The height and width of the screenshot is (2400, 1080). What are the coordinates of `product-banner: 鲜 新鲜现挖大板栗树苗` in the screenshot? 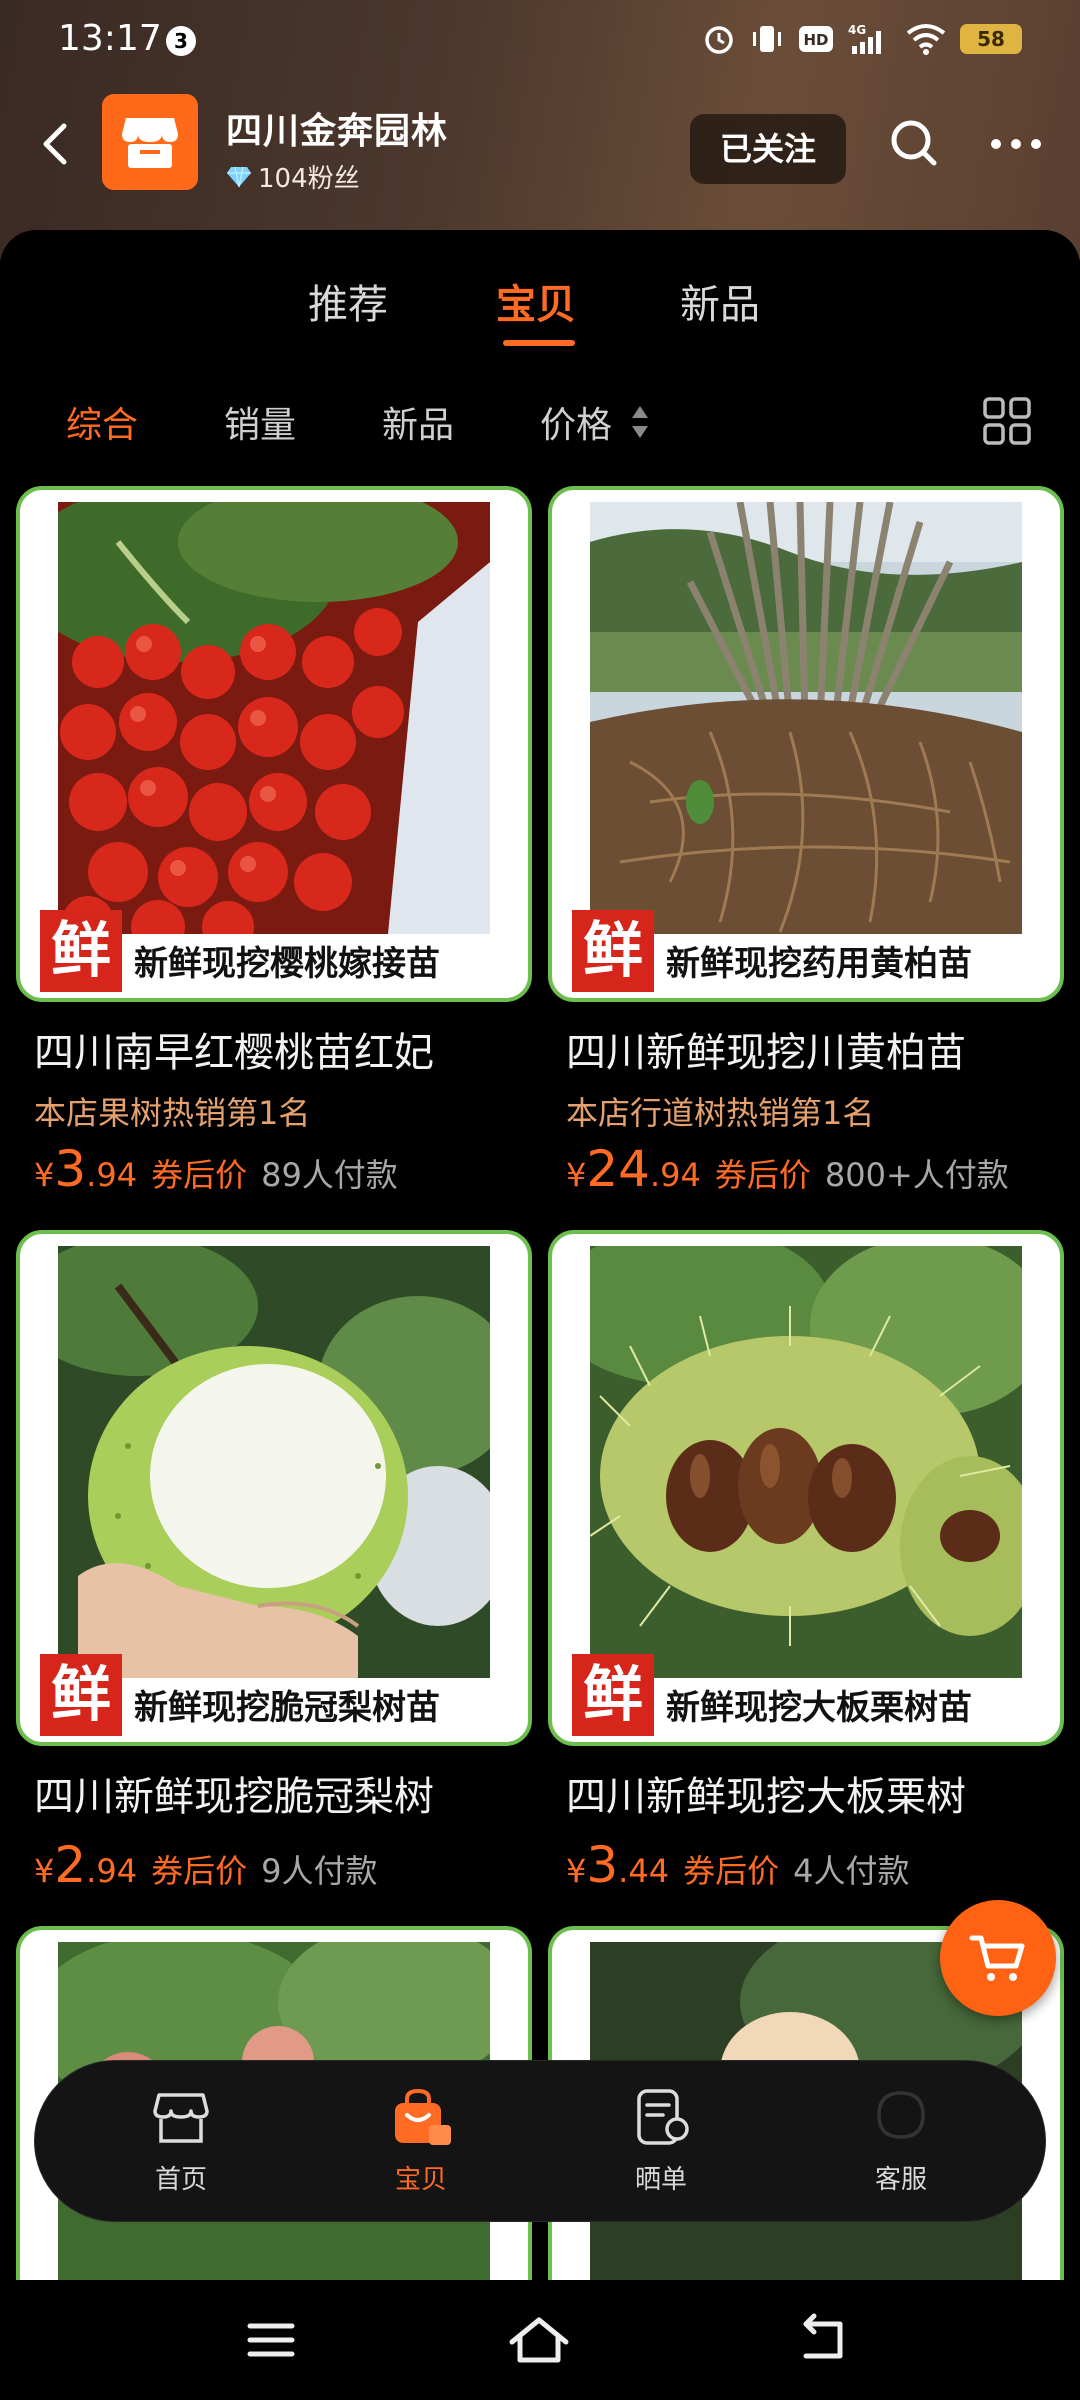 It's located at (806, 1695).